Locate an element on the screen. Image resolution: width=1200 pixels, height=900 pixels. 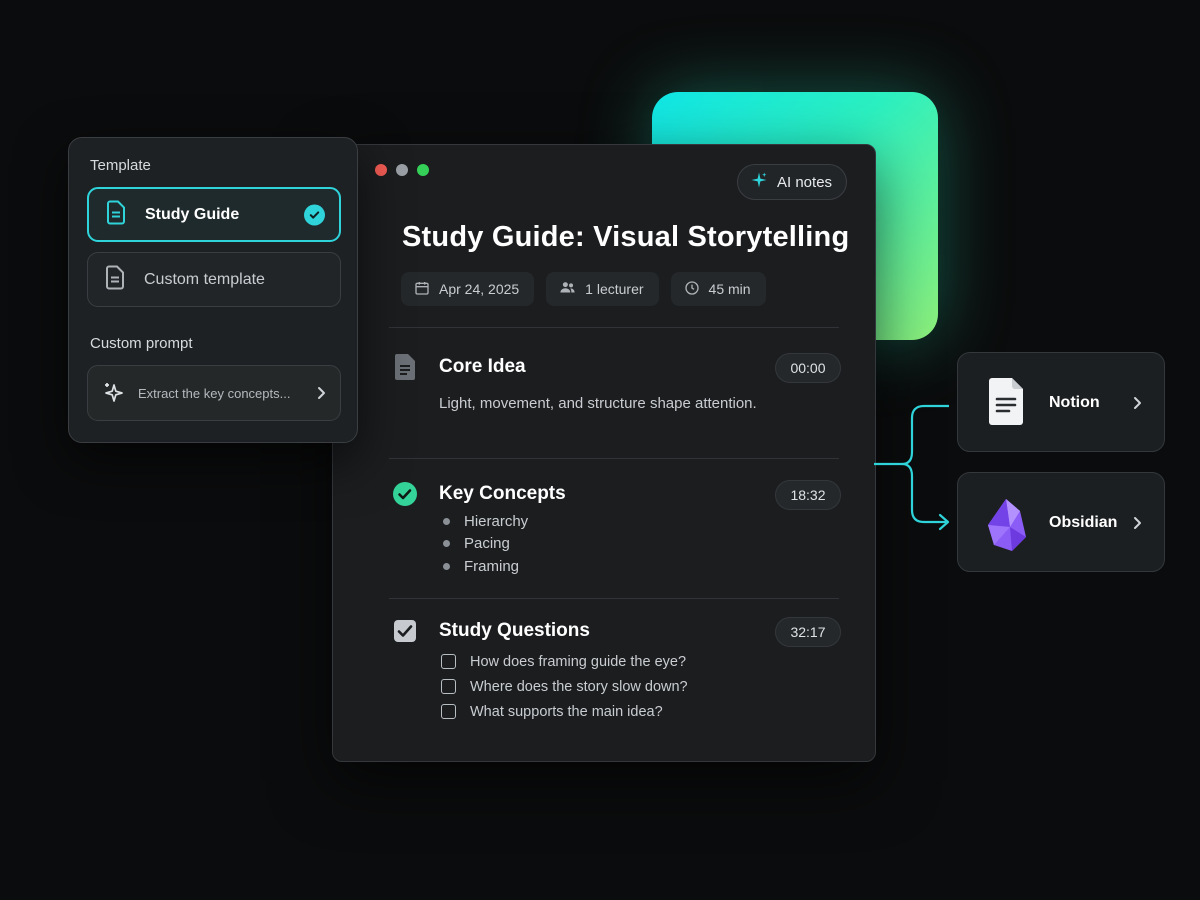
template-option-custom: Custom template is located at coordinates (214, 279).